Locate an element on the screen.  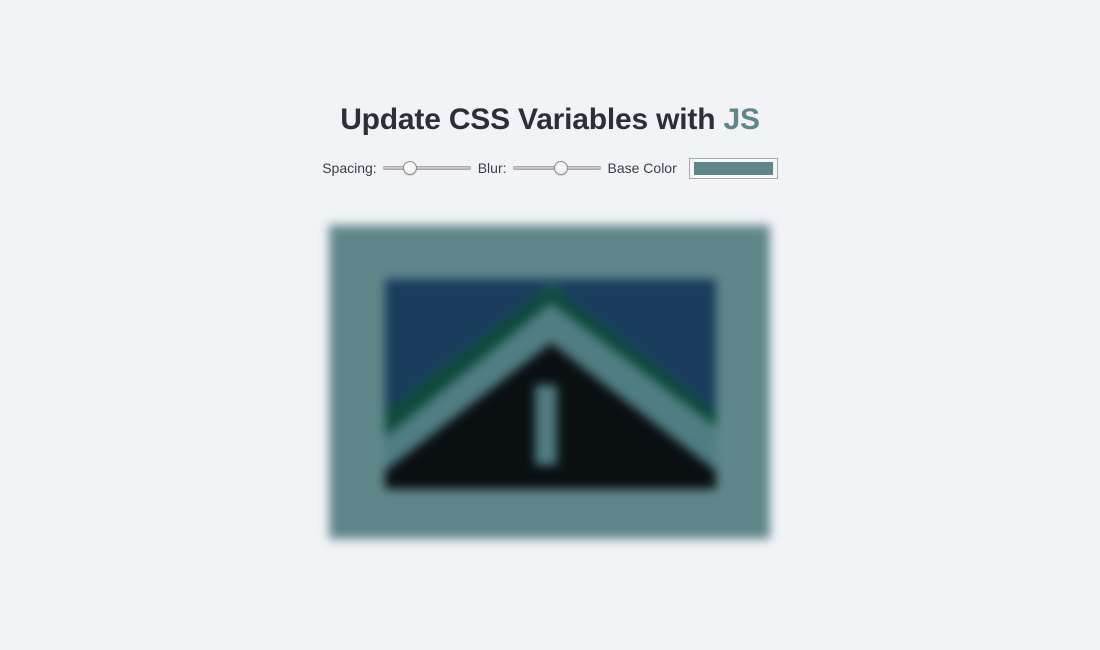
base-color-picker is located at coordinates (733, 168).